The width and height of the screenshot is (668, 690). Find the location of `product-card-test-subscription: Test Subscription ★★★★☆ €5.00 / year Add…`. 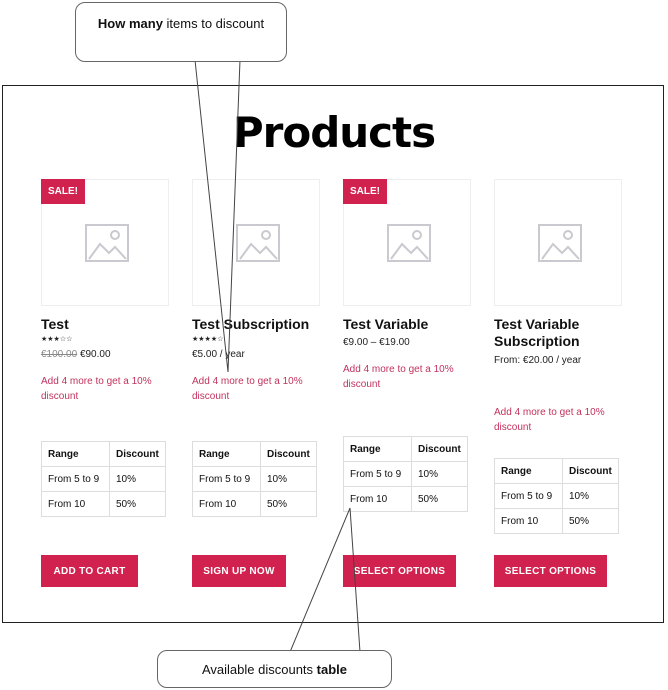

product-card-test-subscription: Test Subscription ★★★★☆ €5.00 / year Add… is located at coordinates (257, 384).